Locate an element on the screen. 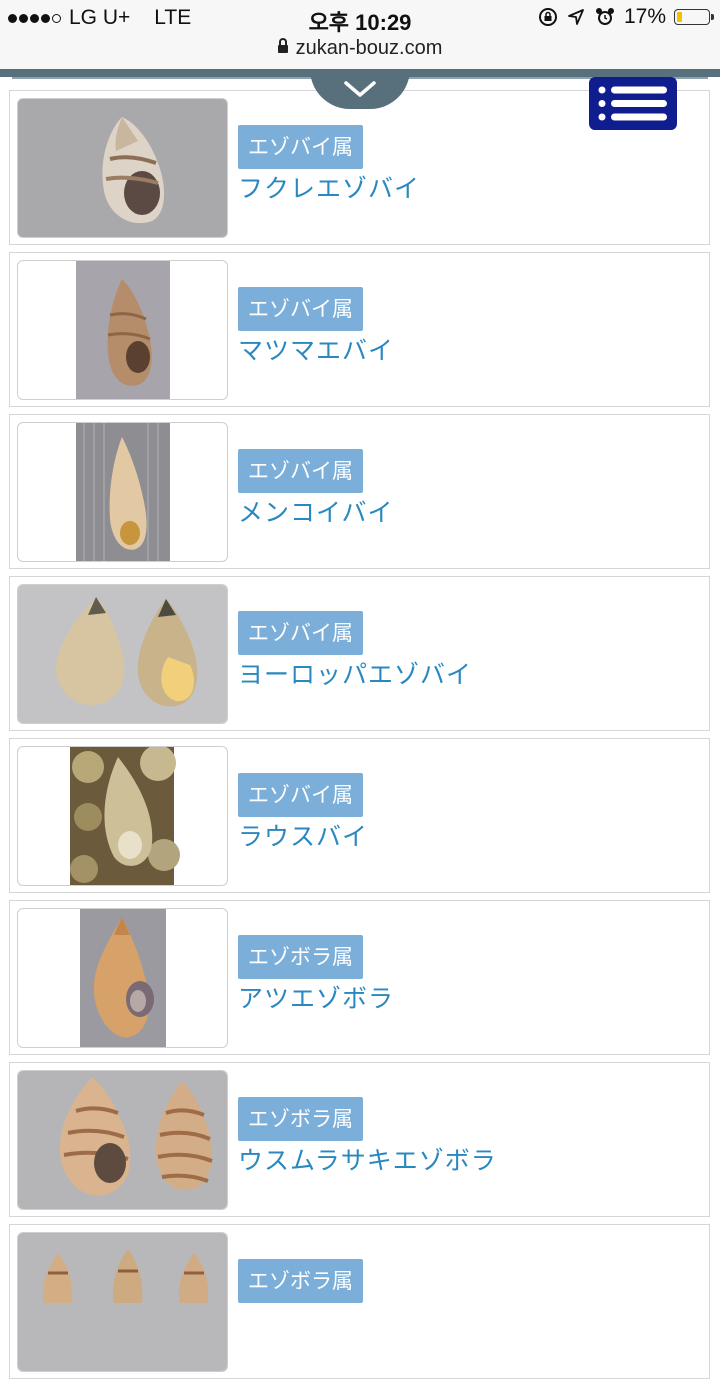  status-bar: LG U+ LTE 오후 10:29 17% is located at coordinates (360, 18).